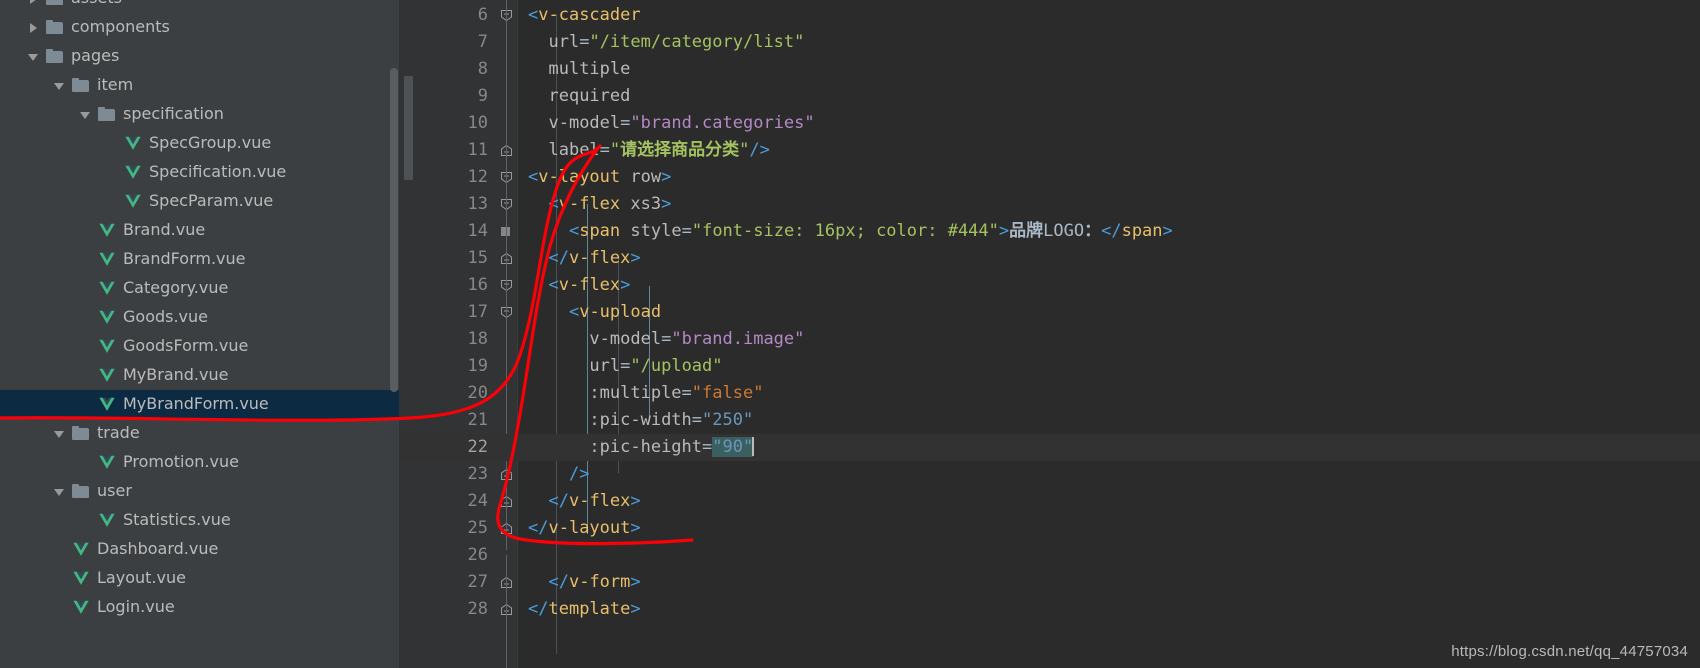 The image size is (1700, 668). I want to click on code-line: 25 </v-layout>, so click(1050, 528).